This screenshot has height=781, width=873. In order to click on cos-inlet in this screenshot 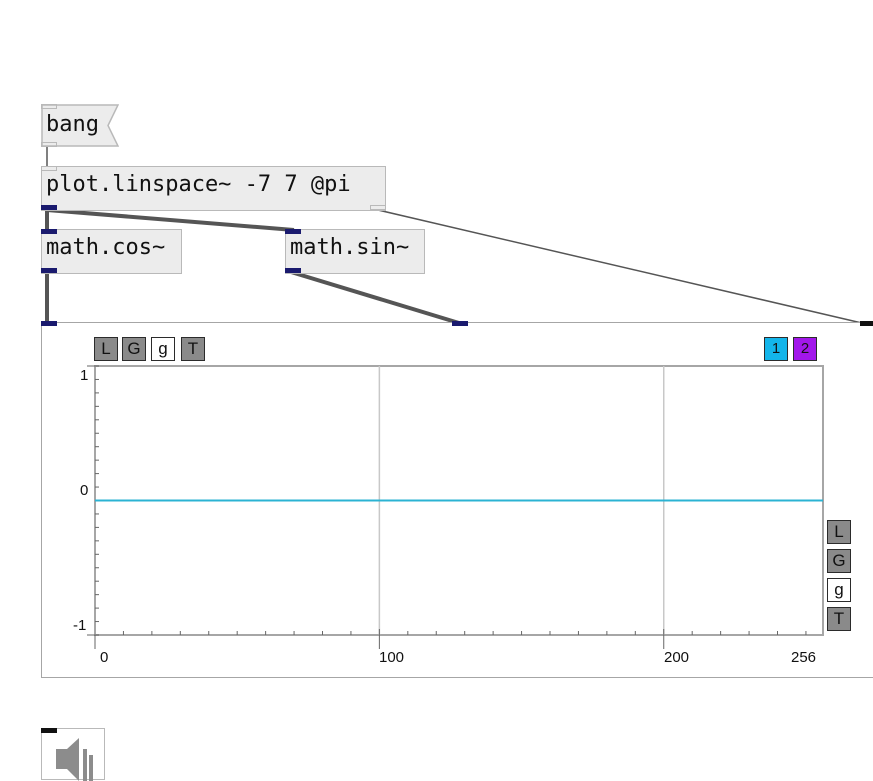, I will do `click(49, 231)`.